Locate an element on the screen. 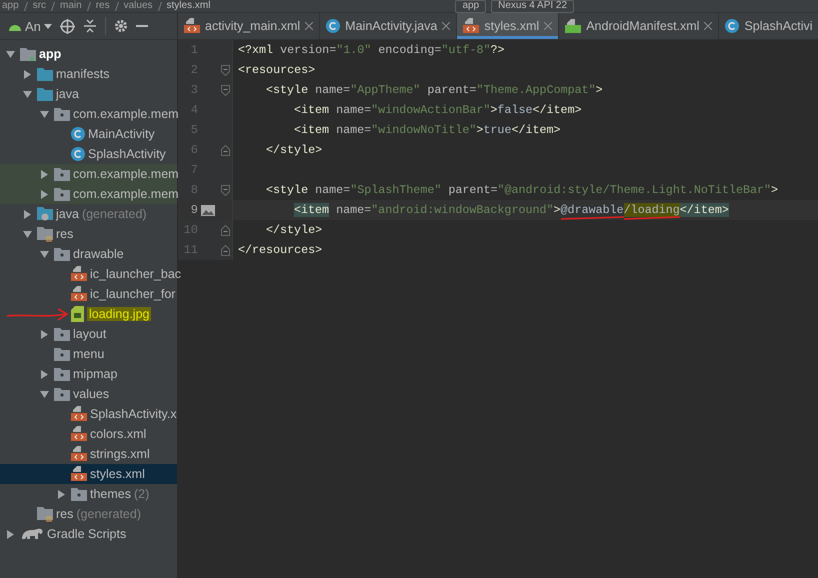 The width and height of the screenshot is (818, 578). breadcrumb: values is located at coordinates (138, 6).